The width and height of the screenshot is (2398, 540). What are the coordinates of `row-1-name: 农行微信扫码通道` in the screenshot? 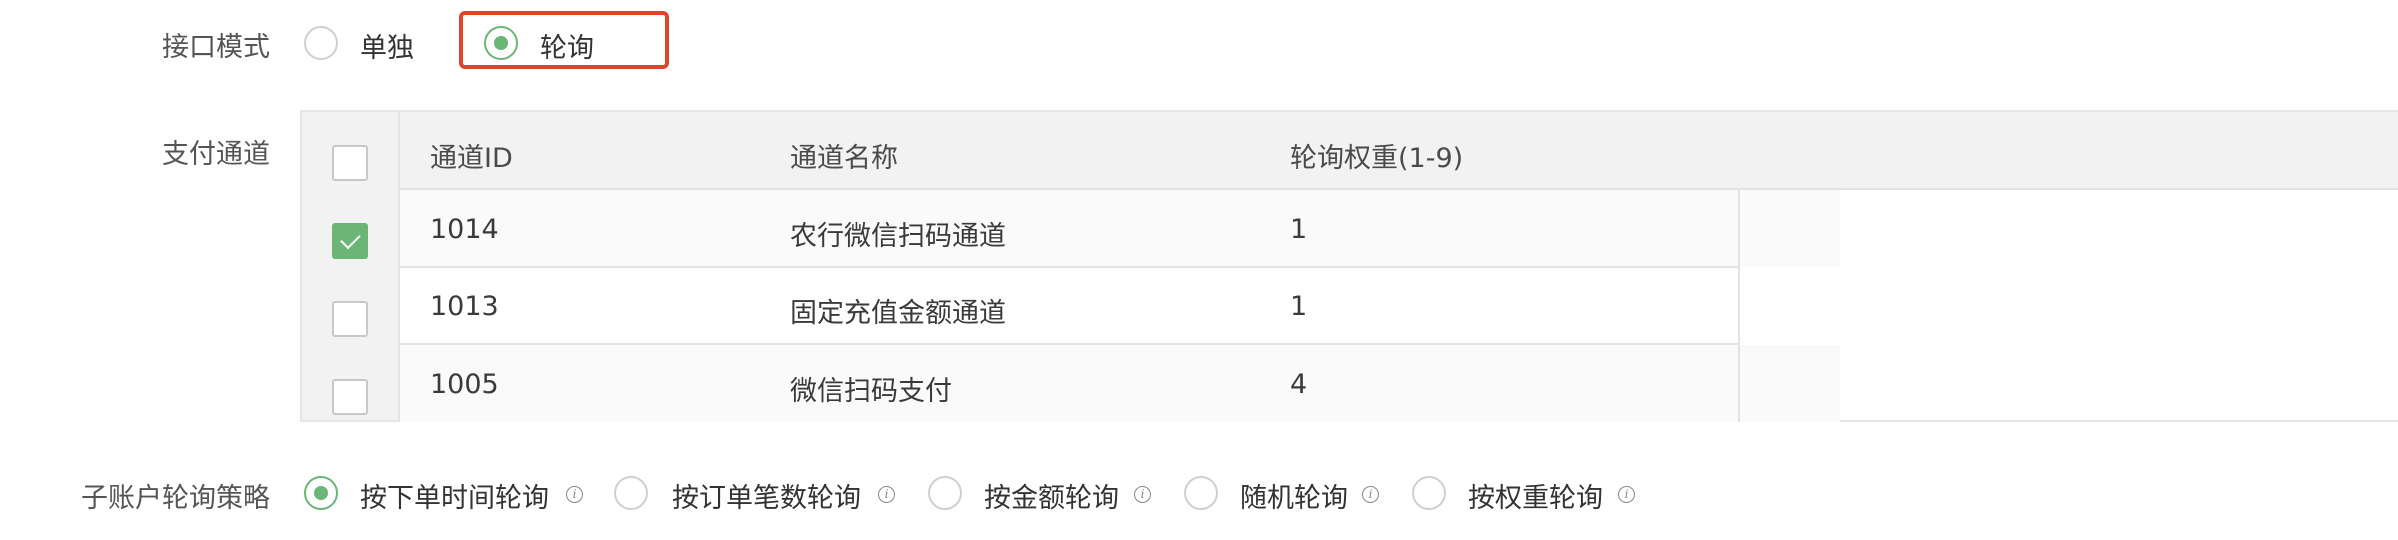 It's located at (898, 236).